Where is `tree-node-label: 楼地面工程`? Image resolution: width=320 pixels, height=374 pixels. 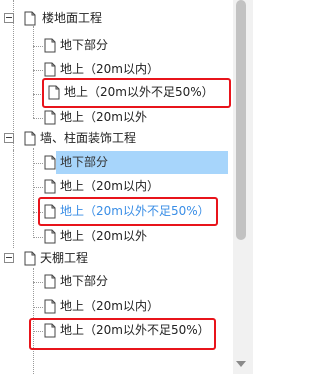
tree-node-label: 楼地面工程 is located at coordinates (72, 18).